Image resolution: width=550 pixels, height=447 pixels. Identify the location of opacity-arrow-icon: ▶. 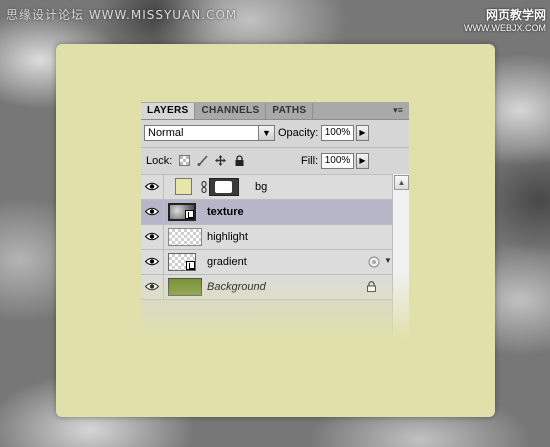
(362, 133).